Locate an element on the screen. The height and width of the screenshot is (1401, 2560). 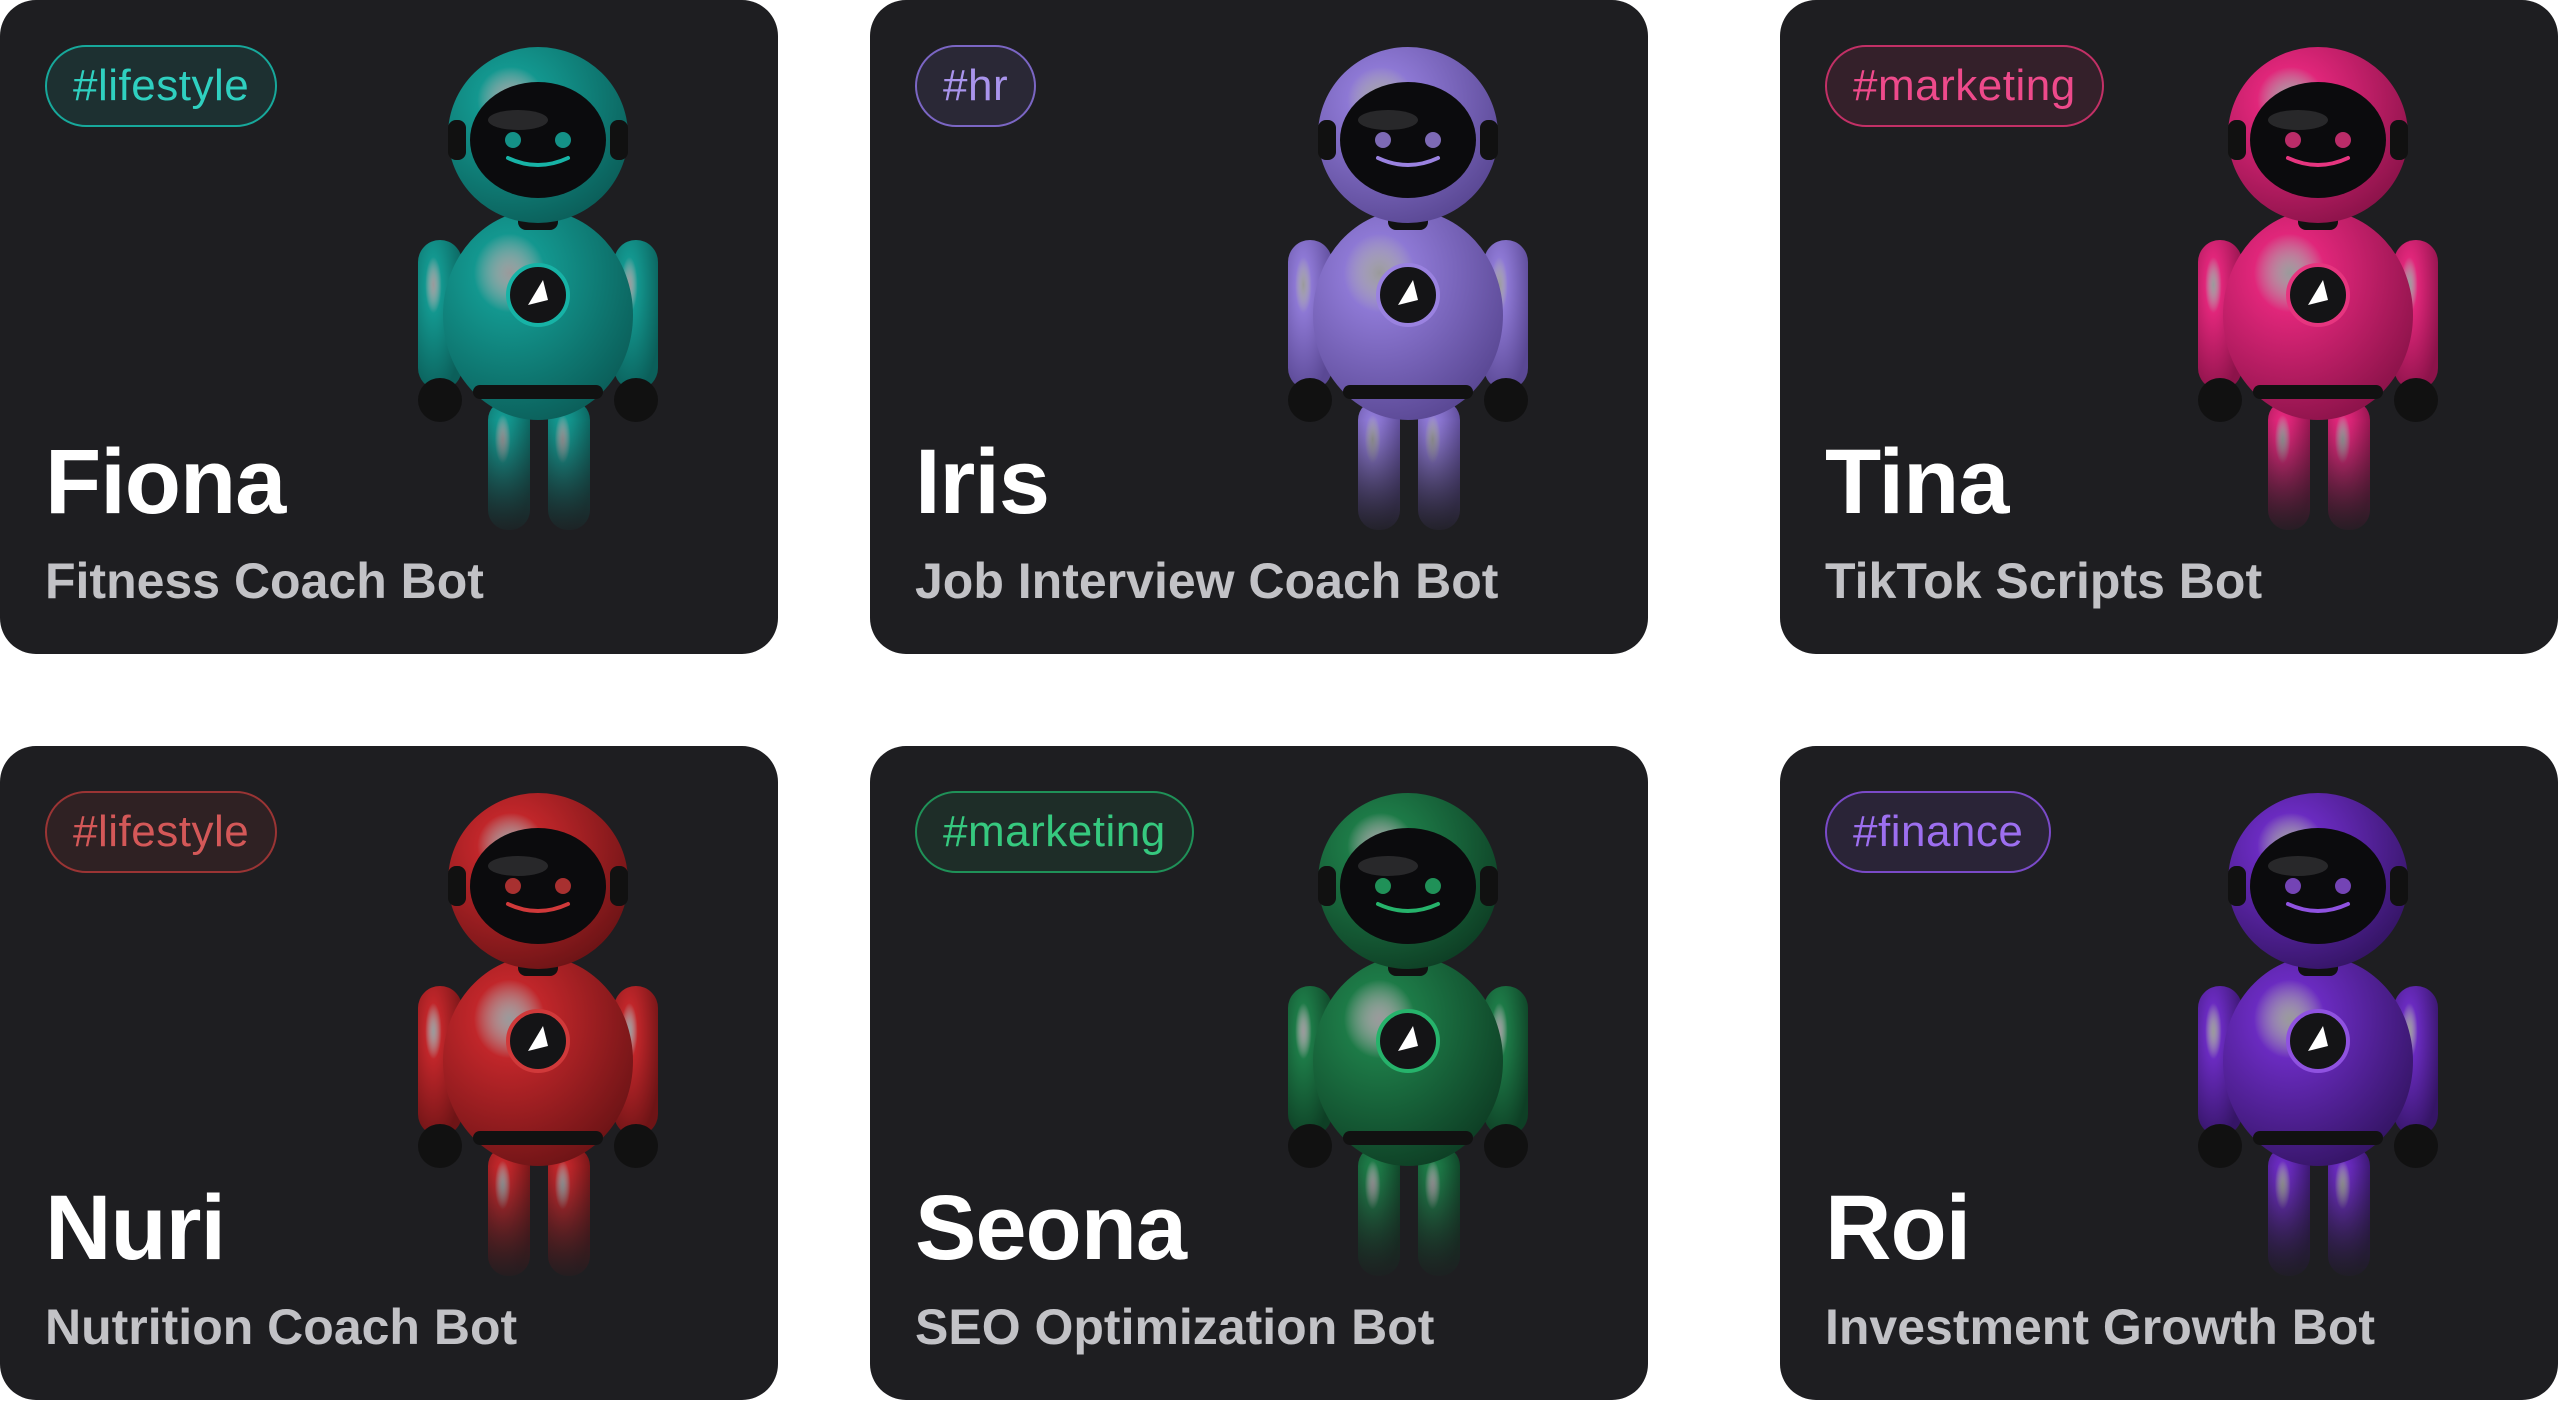
bot-description: Nutrition Coach Bot is located at coordinates (281, 1327).